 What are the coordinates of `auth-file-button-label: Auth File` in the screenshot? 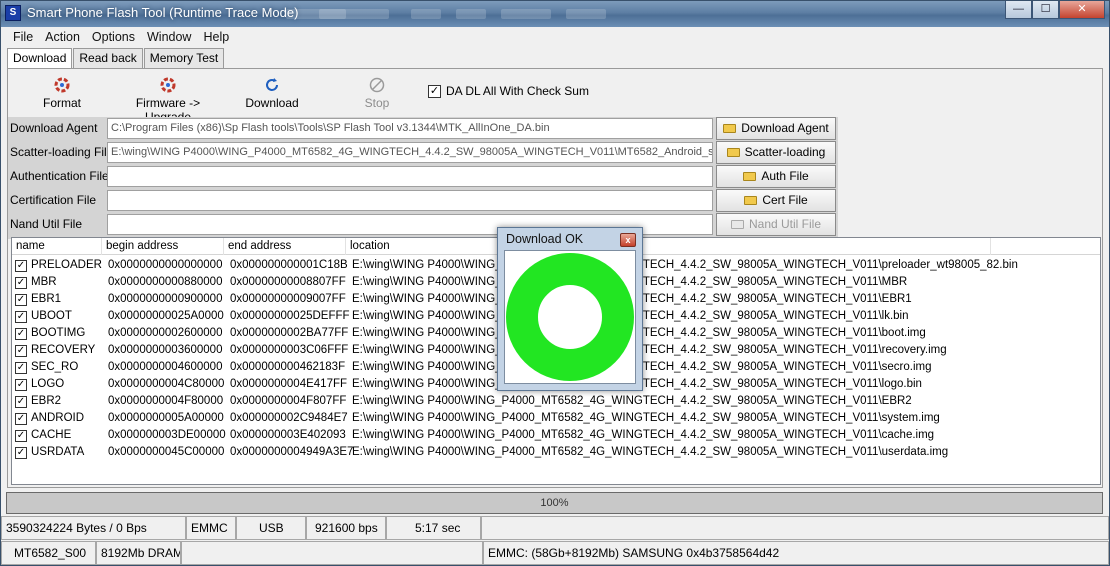 It's located at (785, 176).